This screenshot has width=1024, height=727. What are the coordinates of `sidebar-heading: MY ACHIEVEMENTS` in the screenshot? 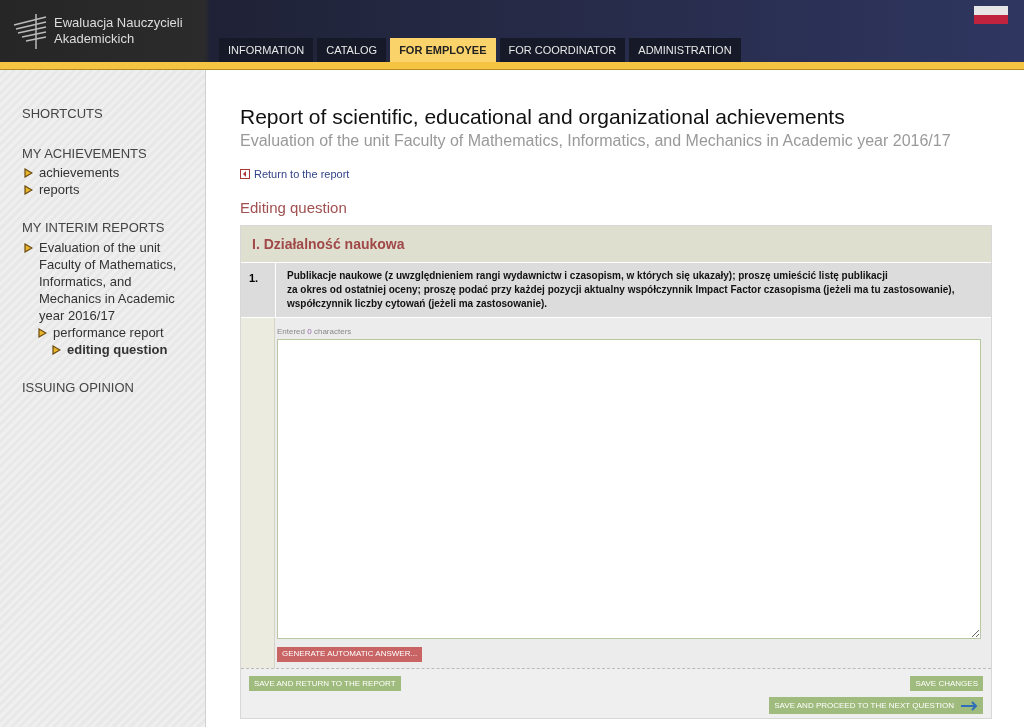 It's located at (109, 153).